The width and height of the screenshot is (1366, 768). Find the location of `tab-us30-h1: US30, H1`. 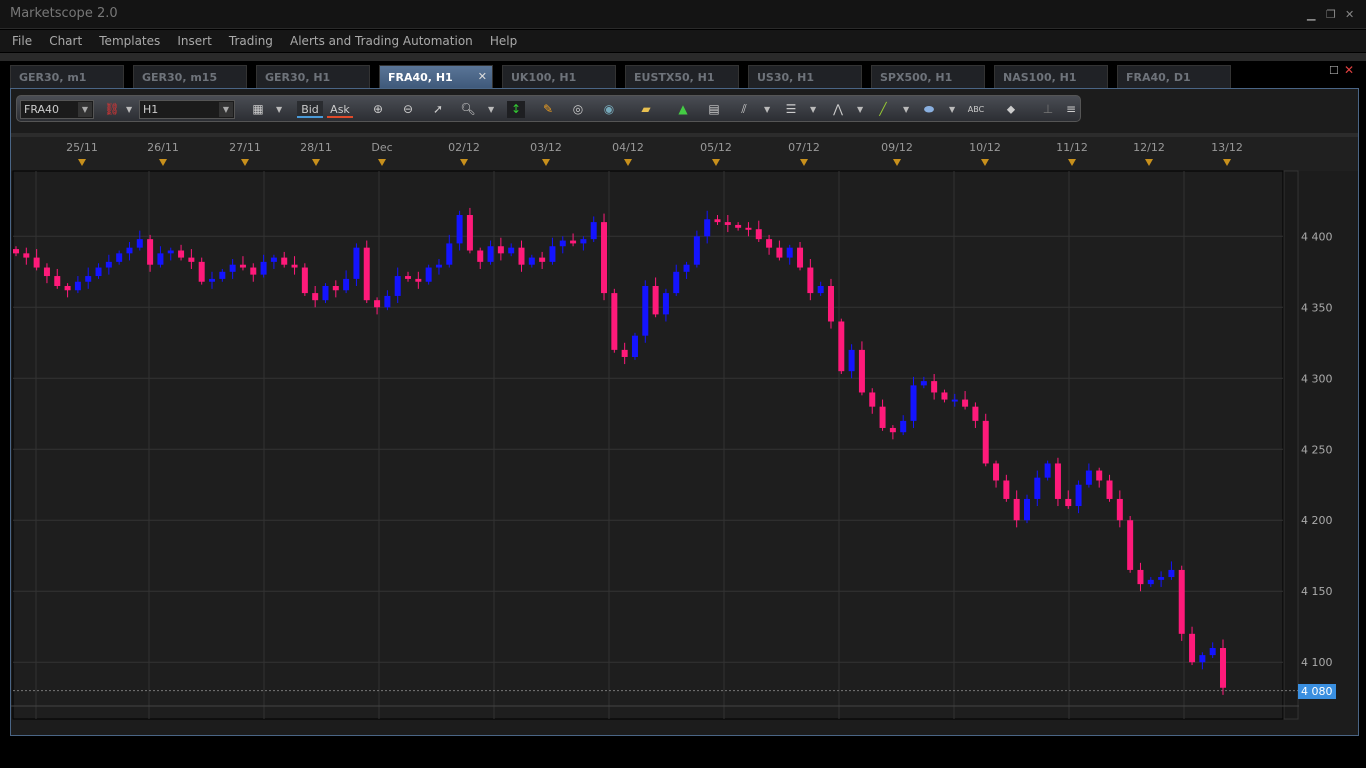

tab-us30-h1: US30, H1 is located at coordinates (805, 77).